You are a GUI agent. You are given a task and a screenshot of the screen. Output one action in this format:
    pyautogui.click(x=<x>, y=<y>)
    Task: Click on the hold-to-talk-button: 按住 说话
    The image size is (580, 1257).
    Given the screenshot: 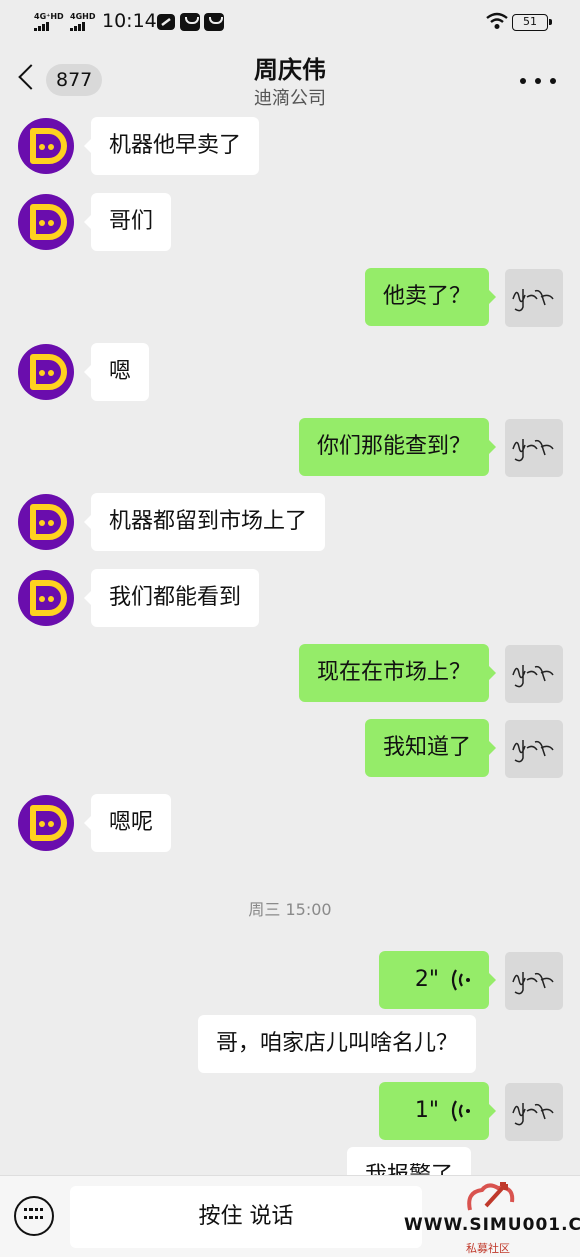 What is the action you would take?
    pyautogui.click(x=246, y=1217)
    